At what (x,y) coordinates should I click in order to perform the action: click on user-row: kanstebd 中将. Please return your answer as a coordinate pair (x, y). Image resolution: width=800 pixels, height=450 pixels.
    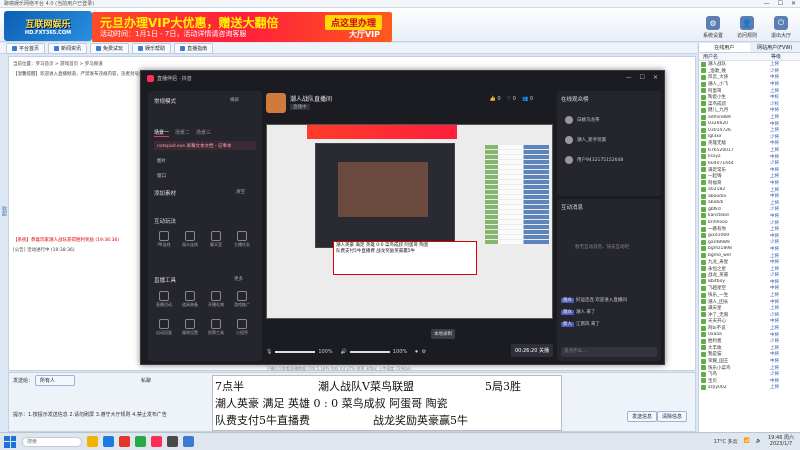
    Looking at the image, I should click on (749, 216).